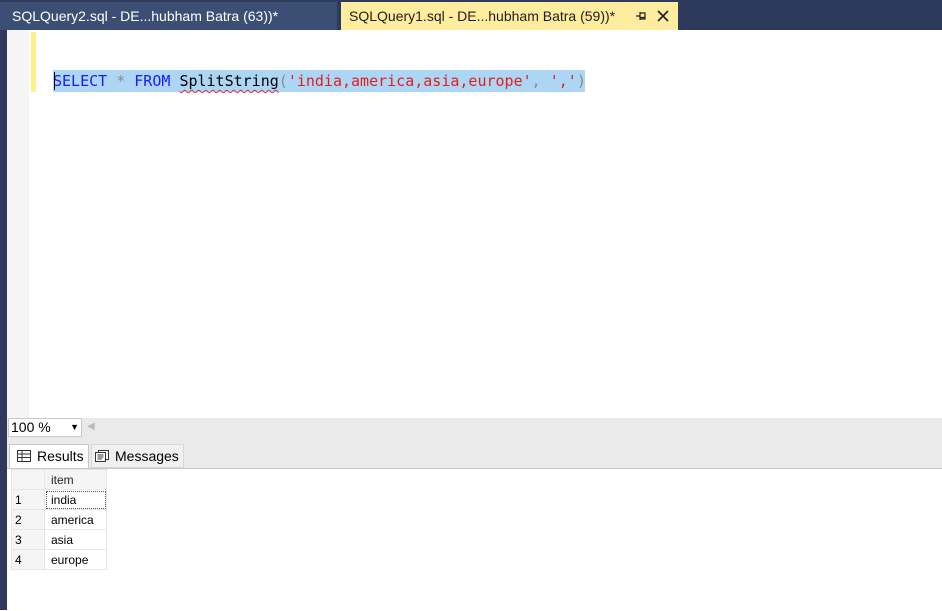 The width and height of the screenshot is (942, 611). I want to click on zoom-dropdown: 100 % ▼, so click(45, 427).